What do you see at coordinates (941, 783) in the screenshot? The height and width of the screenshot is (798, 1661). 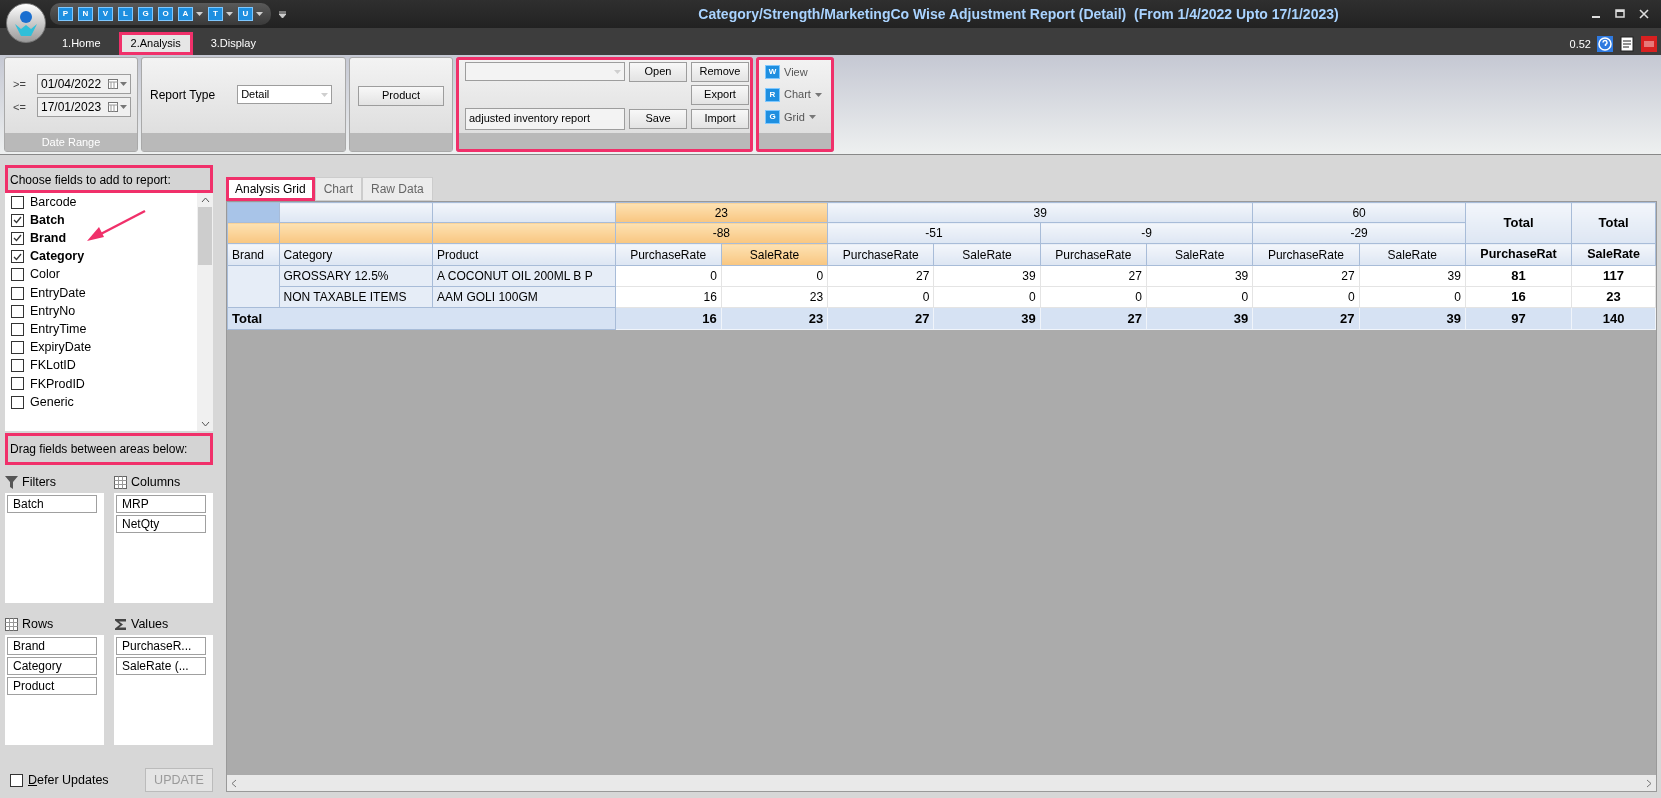 I see `horizontal-scrollbar` at bounding box center [941, 783].